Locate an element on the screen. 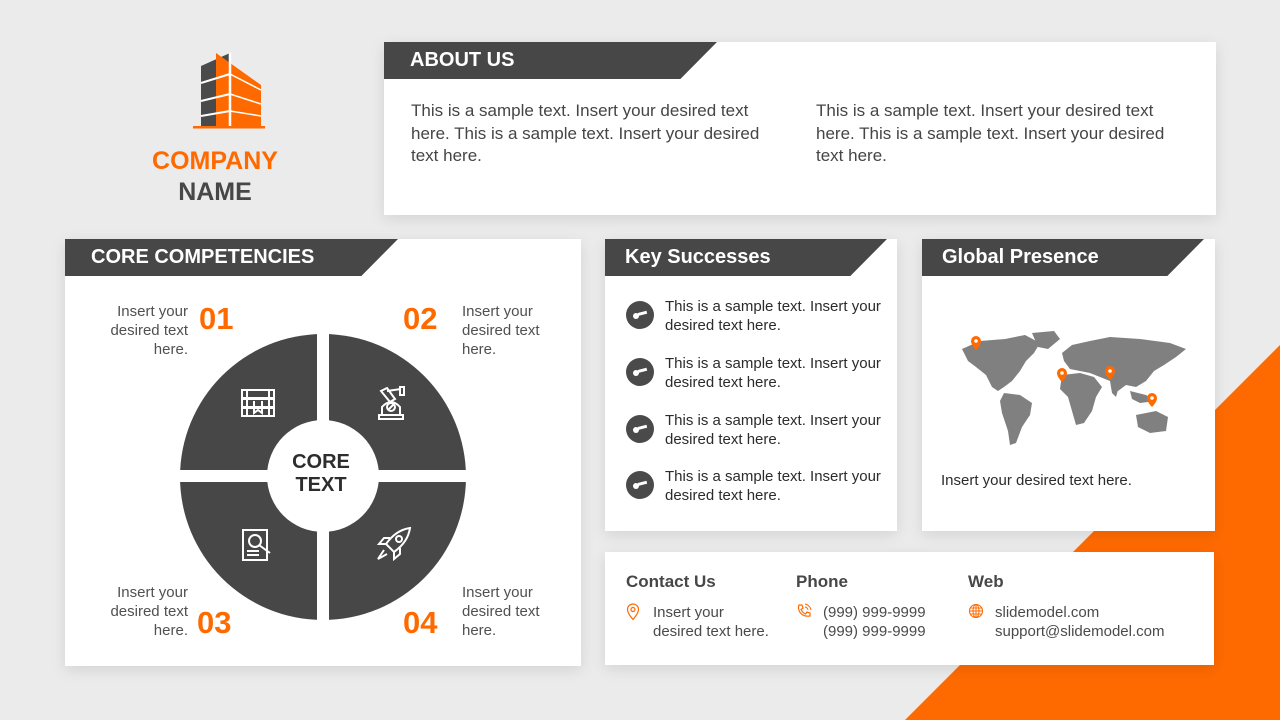 This screenshot has width=1280, height=720. location-pin-icon is located at coordinates (633, 612).